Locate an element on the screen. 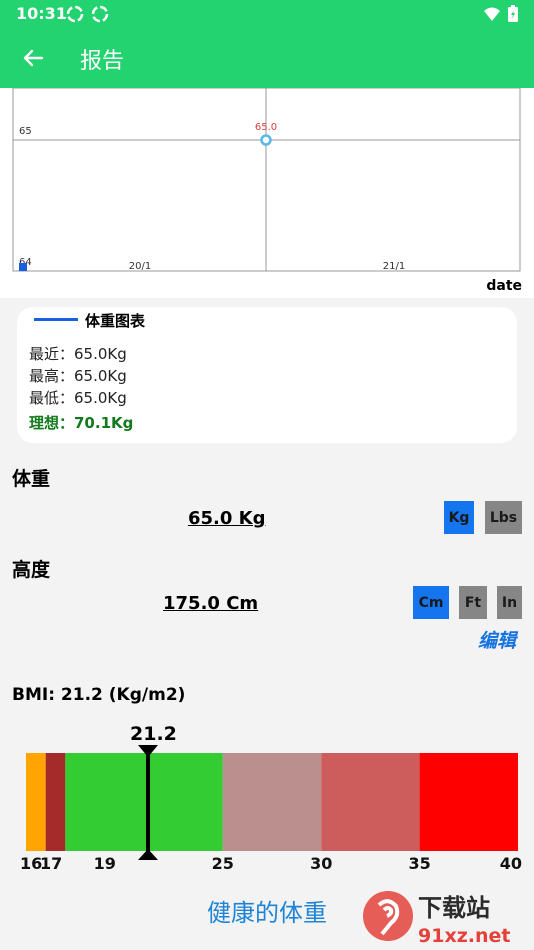 This screenshot has width=534, height=950. data-point-label: 65.0 is located at coordinates (266, 127).